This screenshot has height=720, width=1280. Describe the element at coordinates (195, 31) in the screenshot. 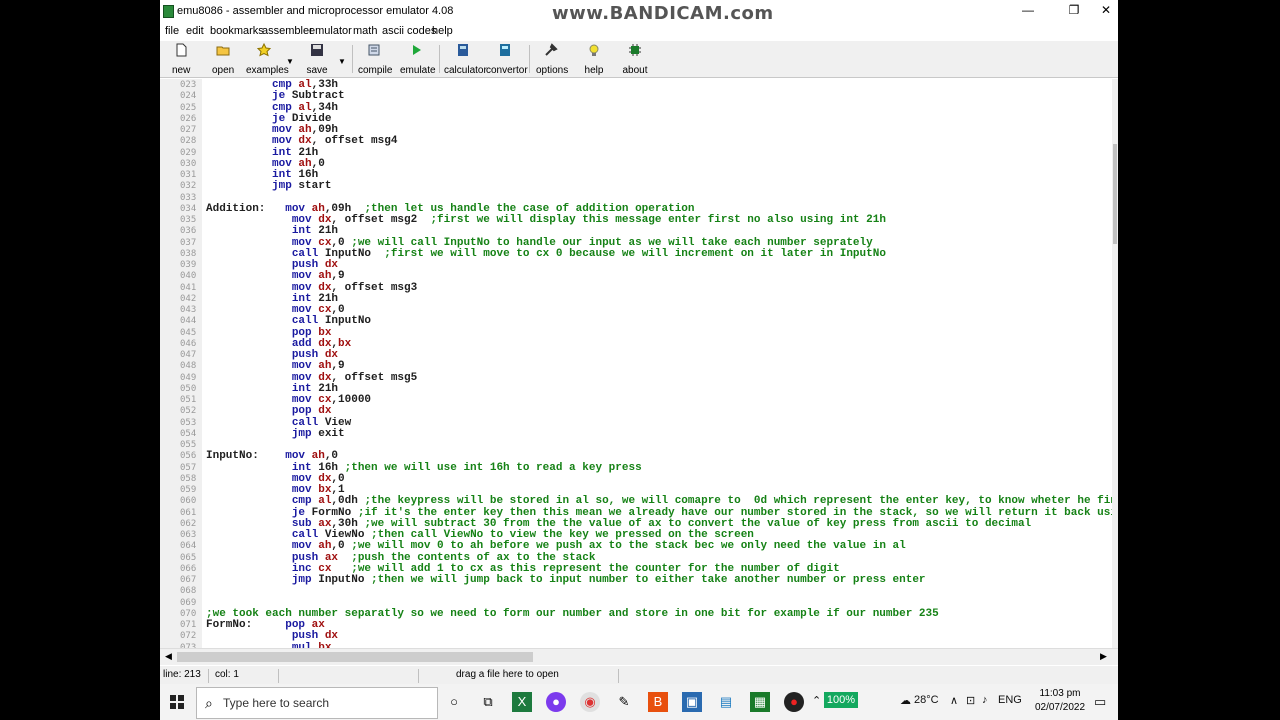

I see `menu-edit: edit` at that location.